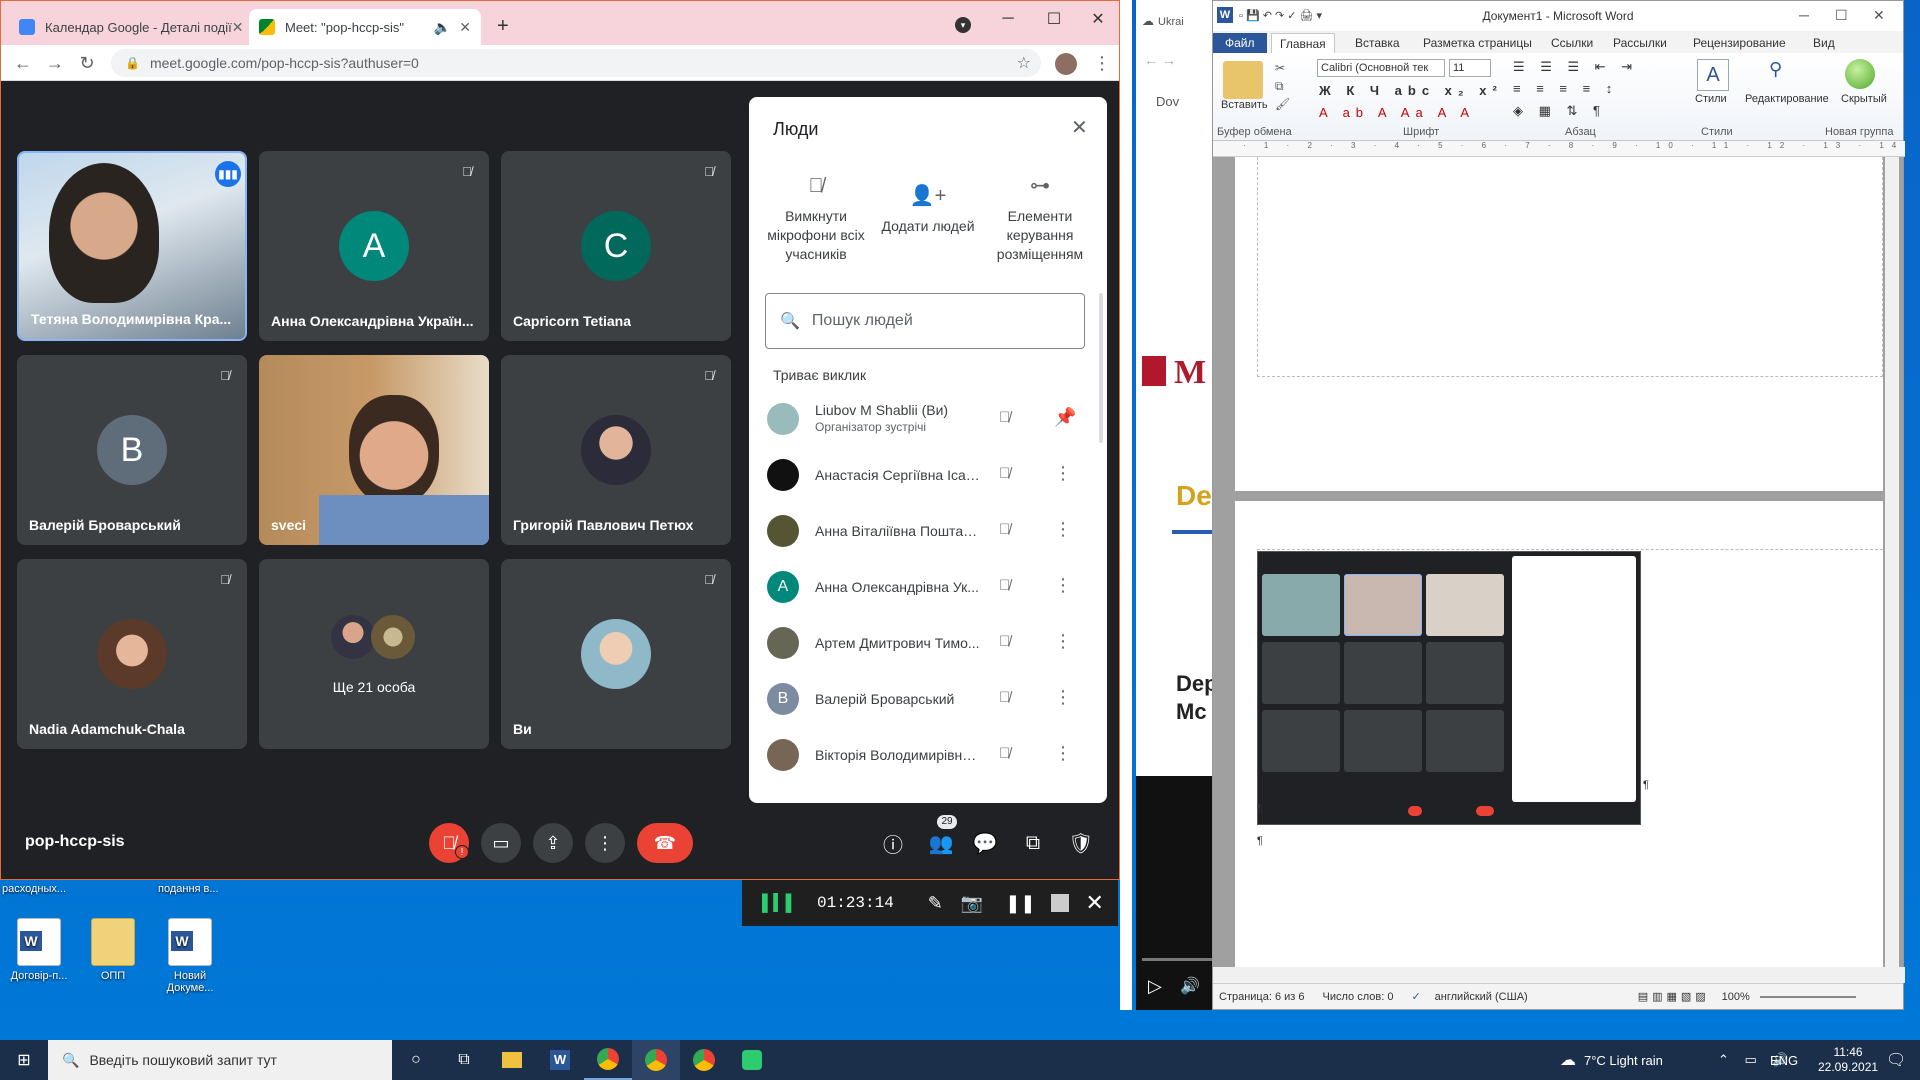 The width and height of the screenshot is (1920, 1080). What do you see at coordinates (1481, 997) in the screenshot?
I see `status-language: английский (США)` at bounding box center [1481, 997].